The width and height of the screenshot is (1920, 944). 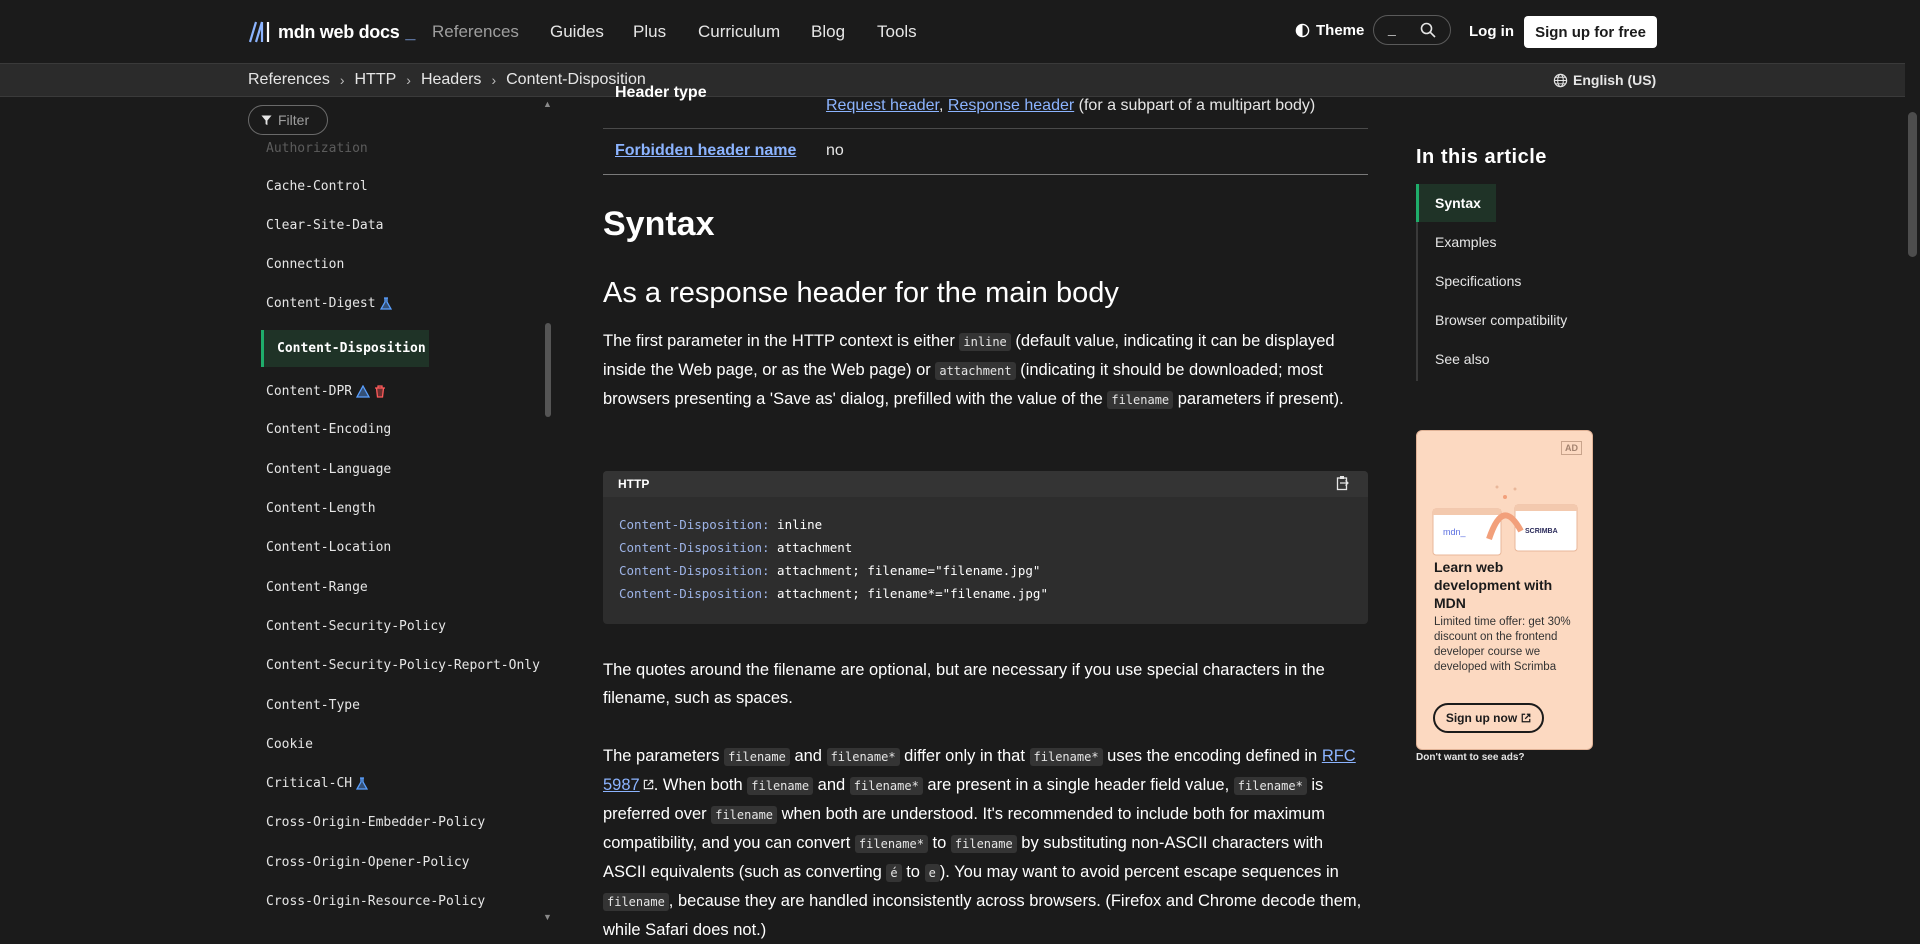 What do you see at coordinates (659, 224) in the screenshot?
I see `section-heading-syntax: Syntax` at bounding box center [659, 224].